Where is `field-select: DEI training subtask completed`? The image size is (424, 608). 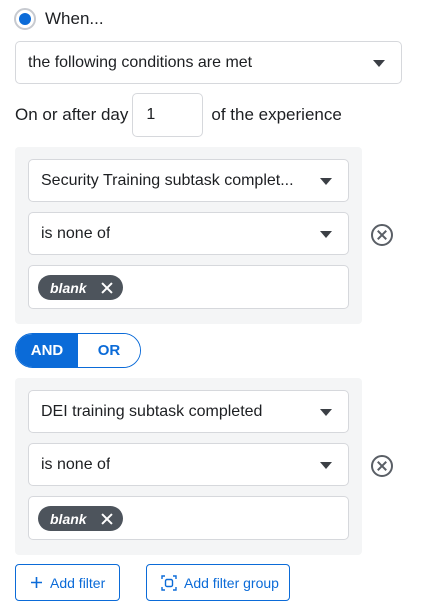
field-select: DEI training subtask completed is located at coordinates (188, 411).